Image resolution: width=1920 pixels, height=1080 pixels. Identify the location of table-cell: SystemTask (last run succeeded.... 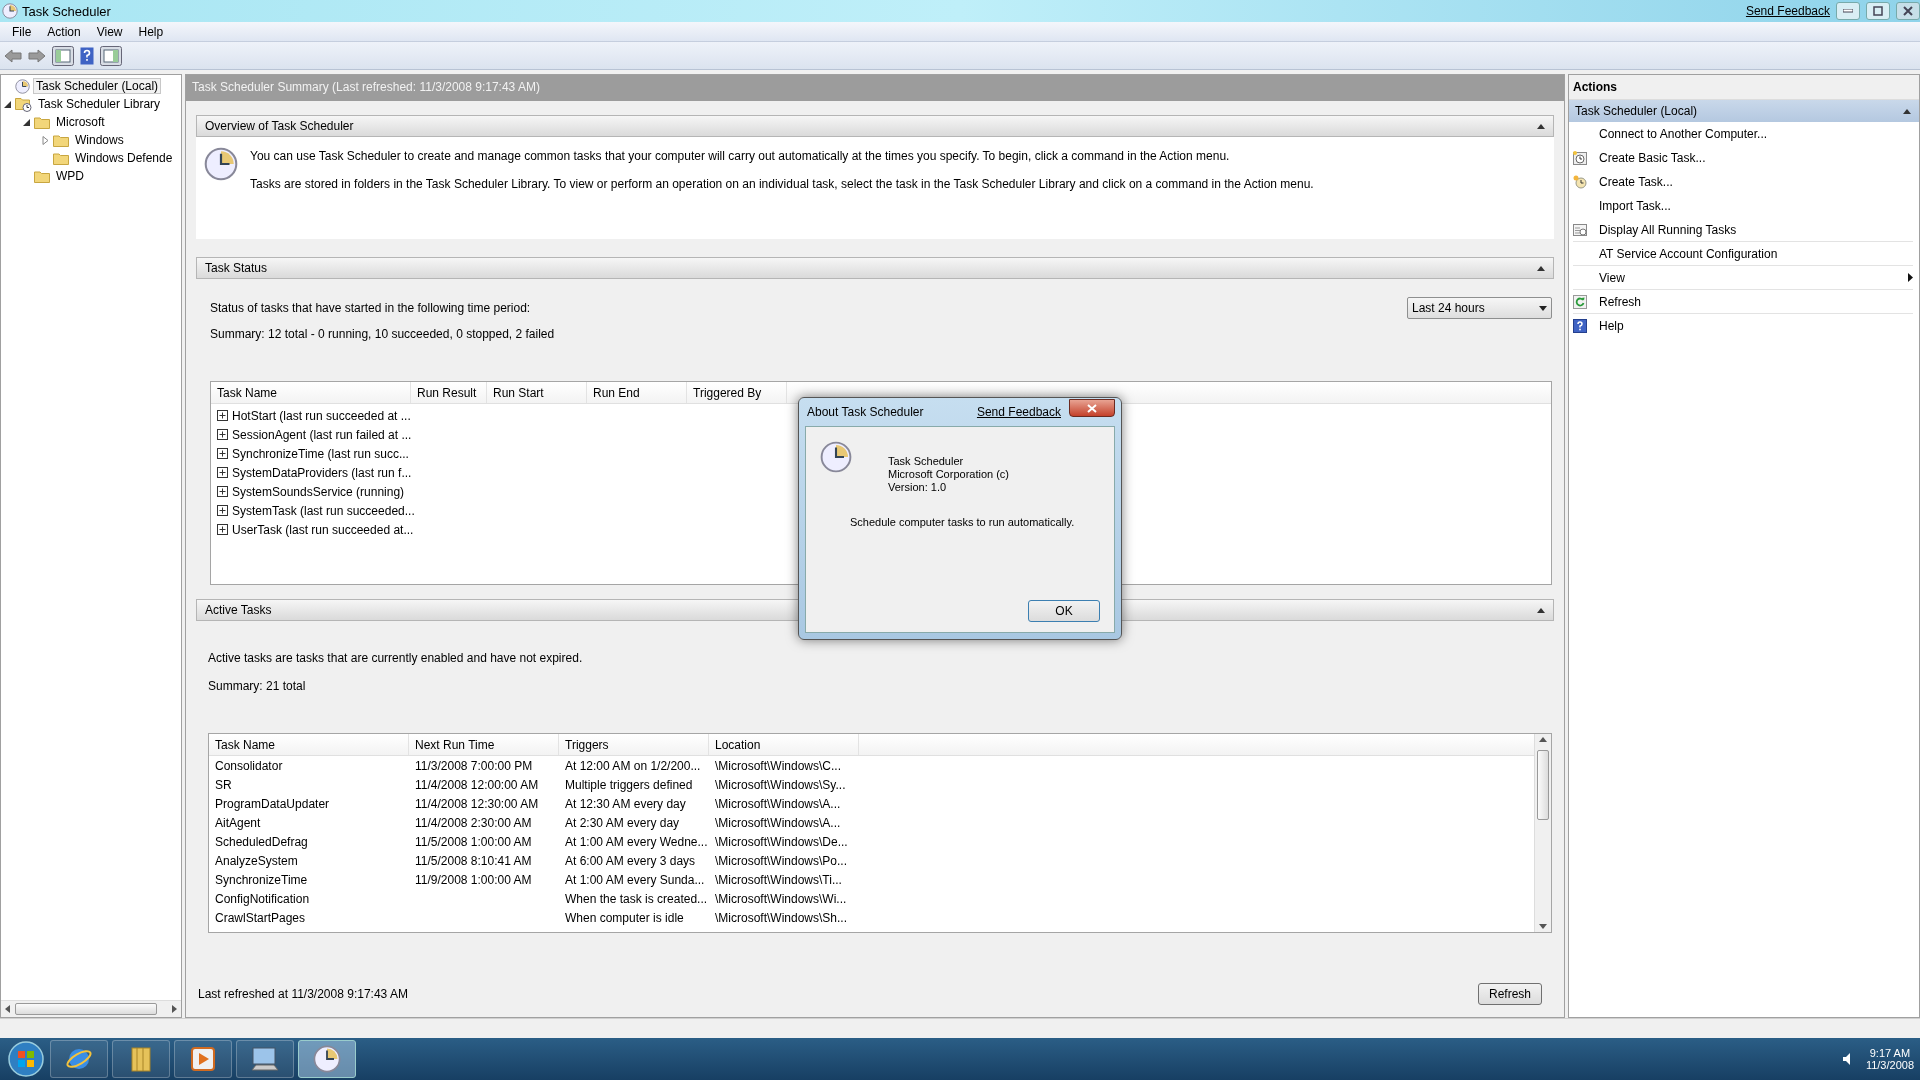
(323, 510).